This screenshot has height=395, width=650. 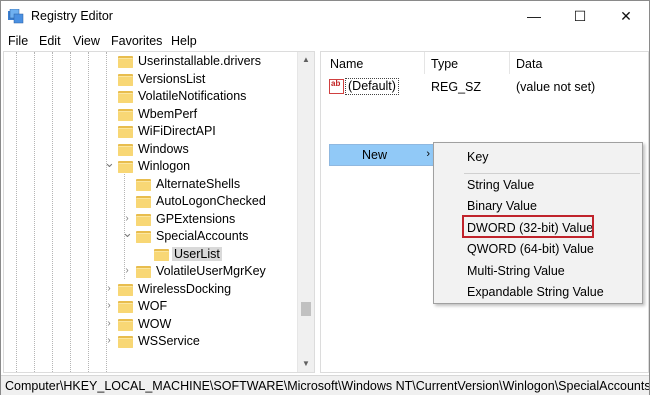 I want to click on tree-item: › GPExtensions, so click(x=151, y=220).